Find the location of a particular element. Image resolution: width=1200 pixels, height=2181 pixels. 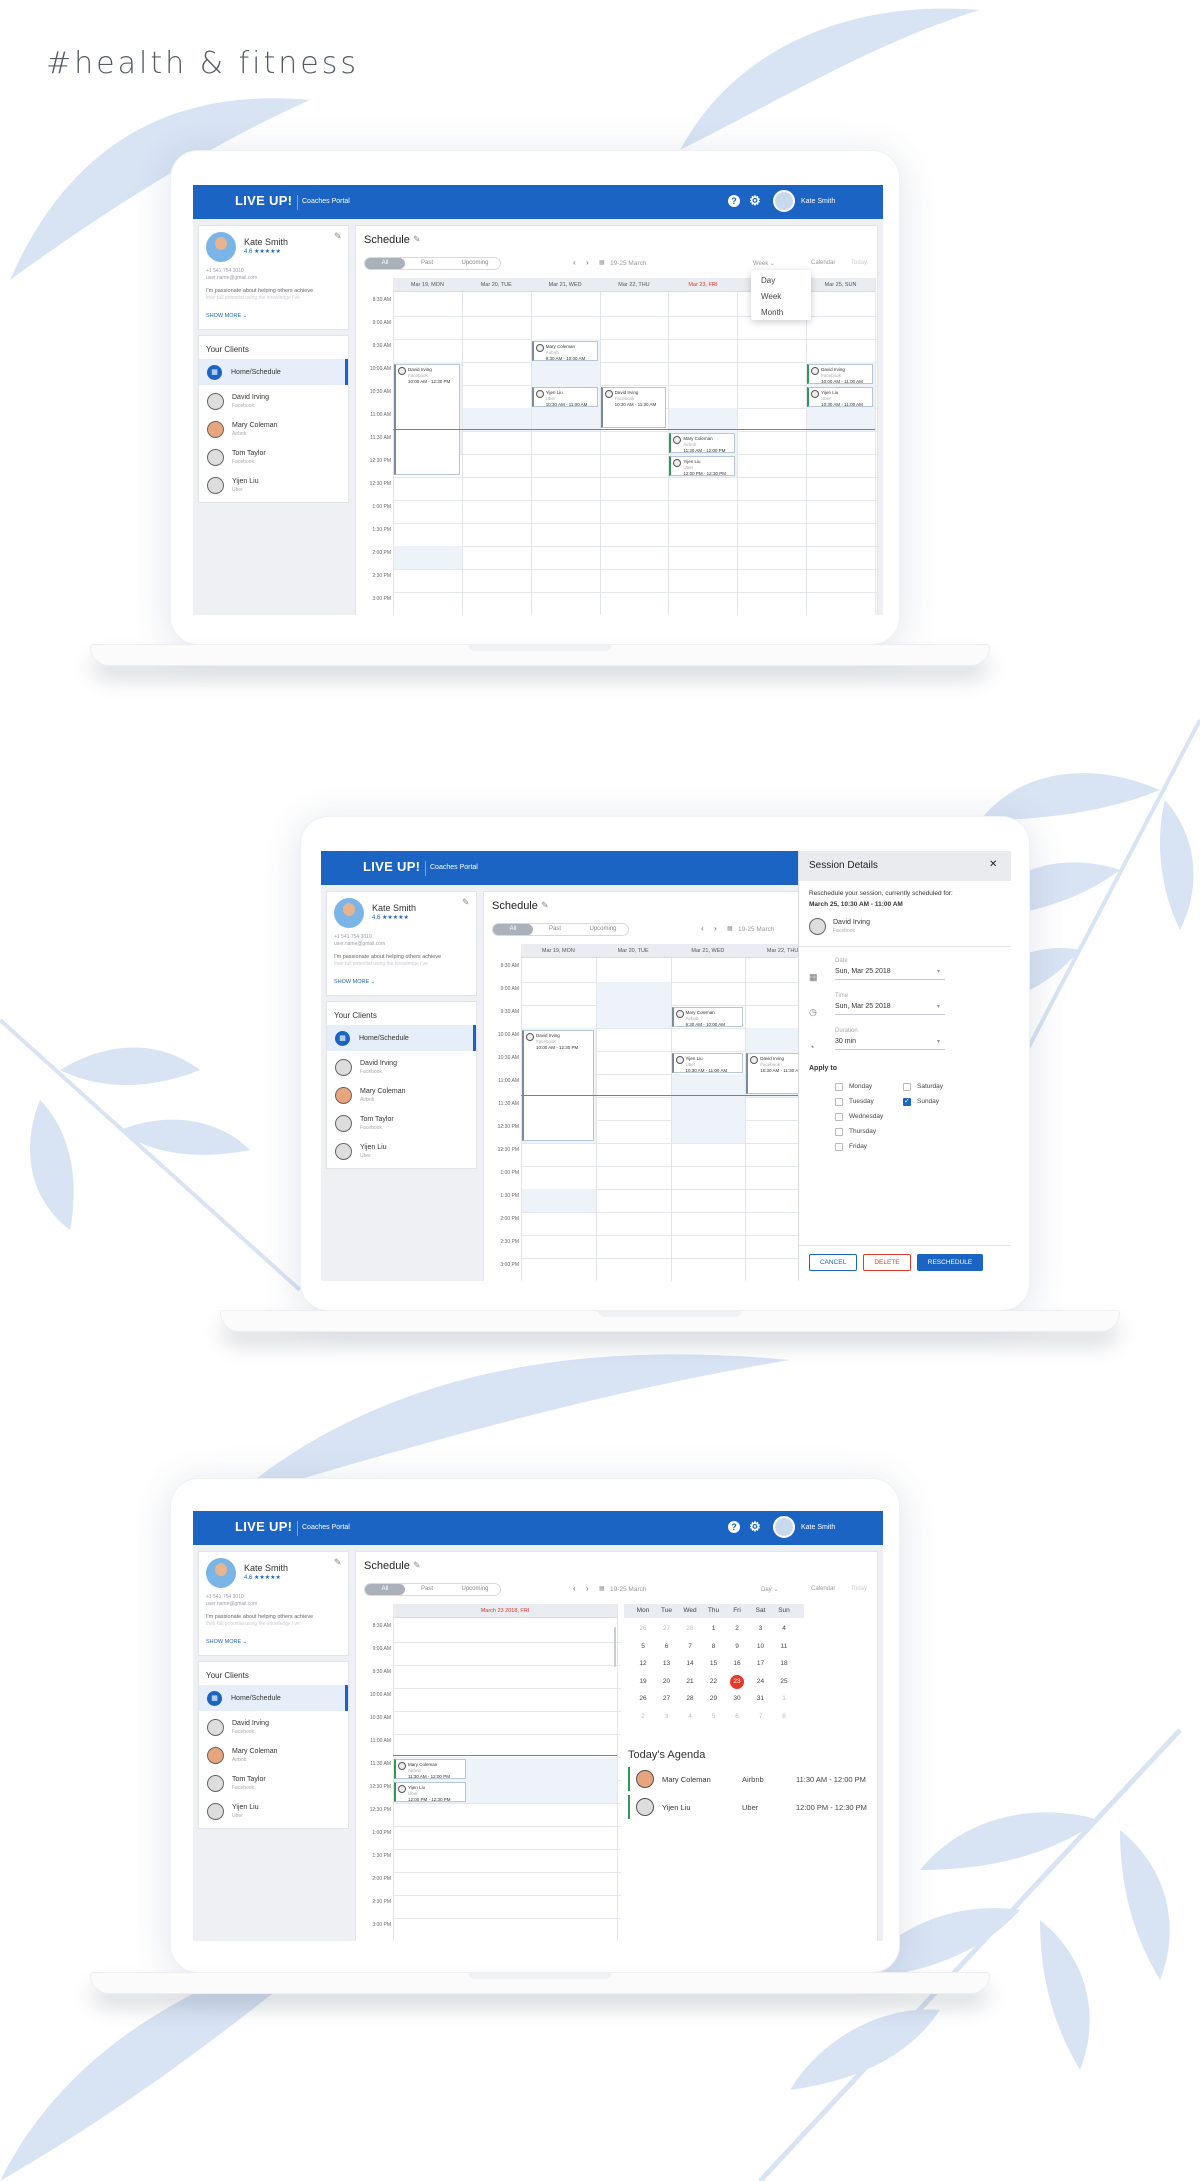

calendar-day: 23 is located at coordinates (737, 1681).